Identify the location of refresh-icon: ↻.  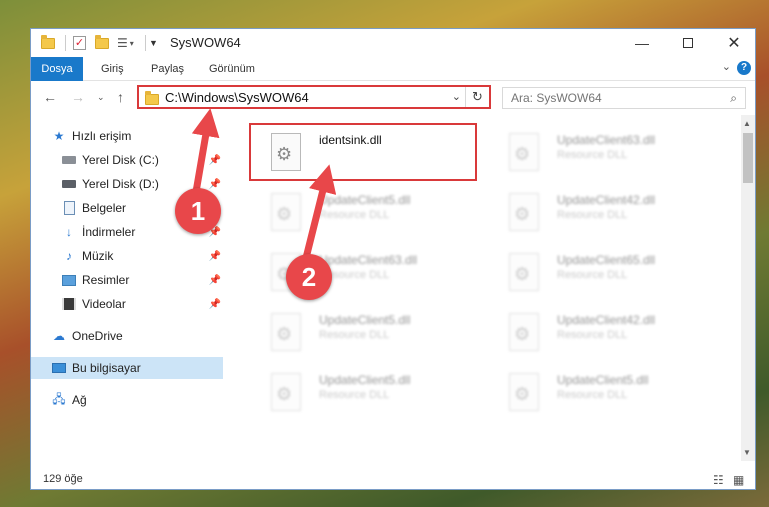
(477, 96).